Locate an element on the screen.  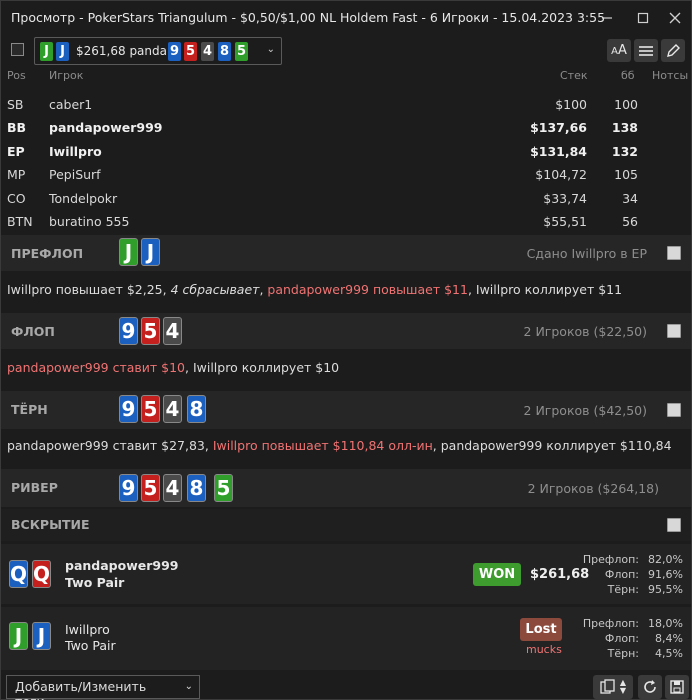
street-label: ФЛОП is located at coordinates (33, 331).